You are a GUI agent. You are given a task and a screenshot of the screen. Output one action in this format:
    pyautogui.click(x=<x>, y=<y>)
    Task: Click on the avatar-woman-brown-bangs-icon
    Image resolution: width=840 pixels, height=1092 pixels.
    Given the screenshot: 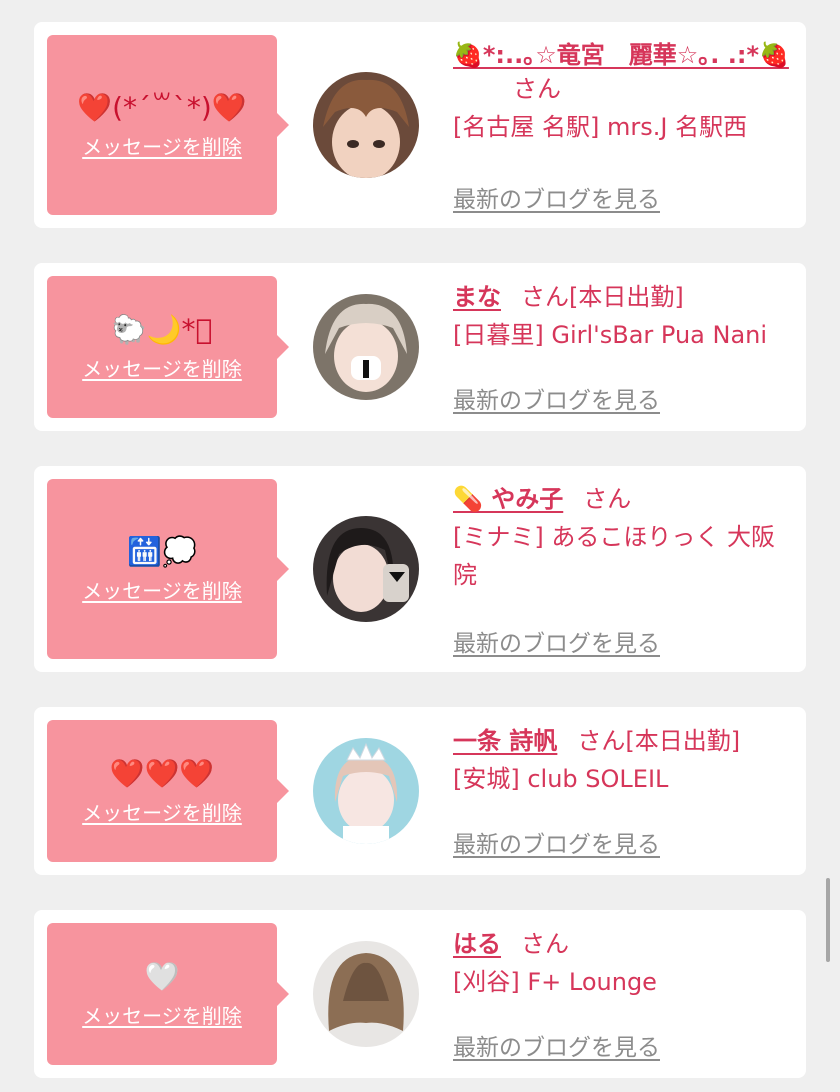 What is the action you would take?
    pyautogui.click(x=366, y=125)
    